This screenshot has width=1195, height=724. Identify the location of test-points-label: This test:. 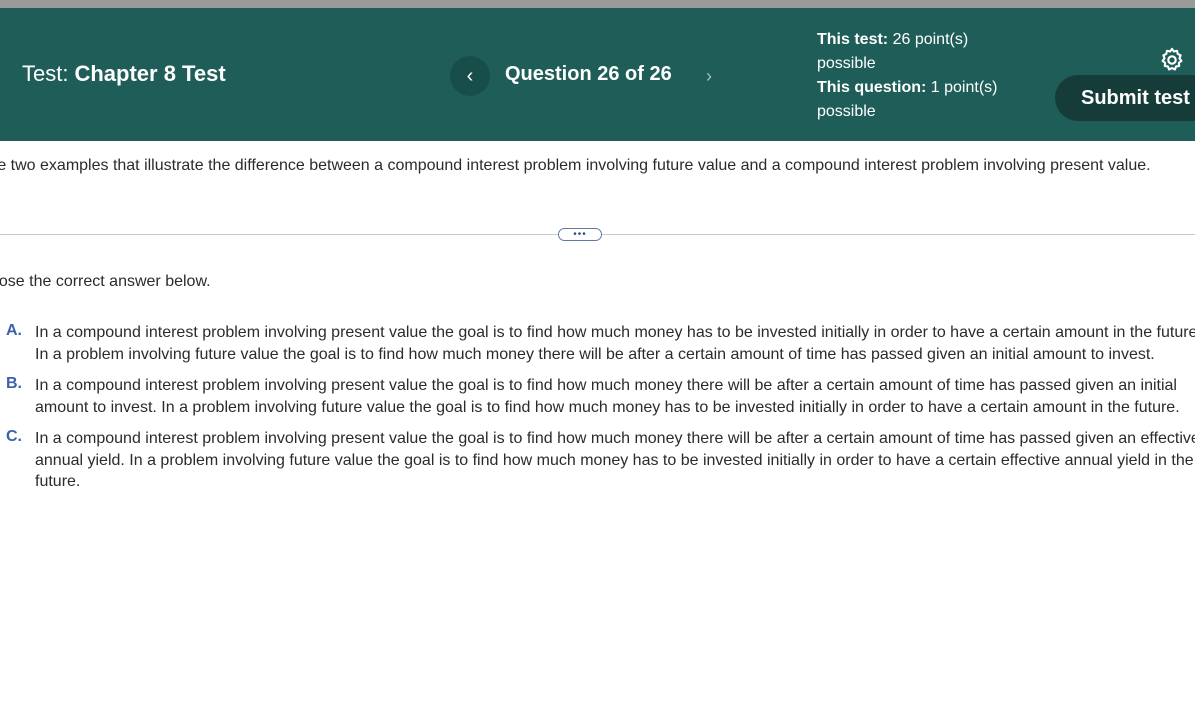
(853, 39).